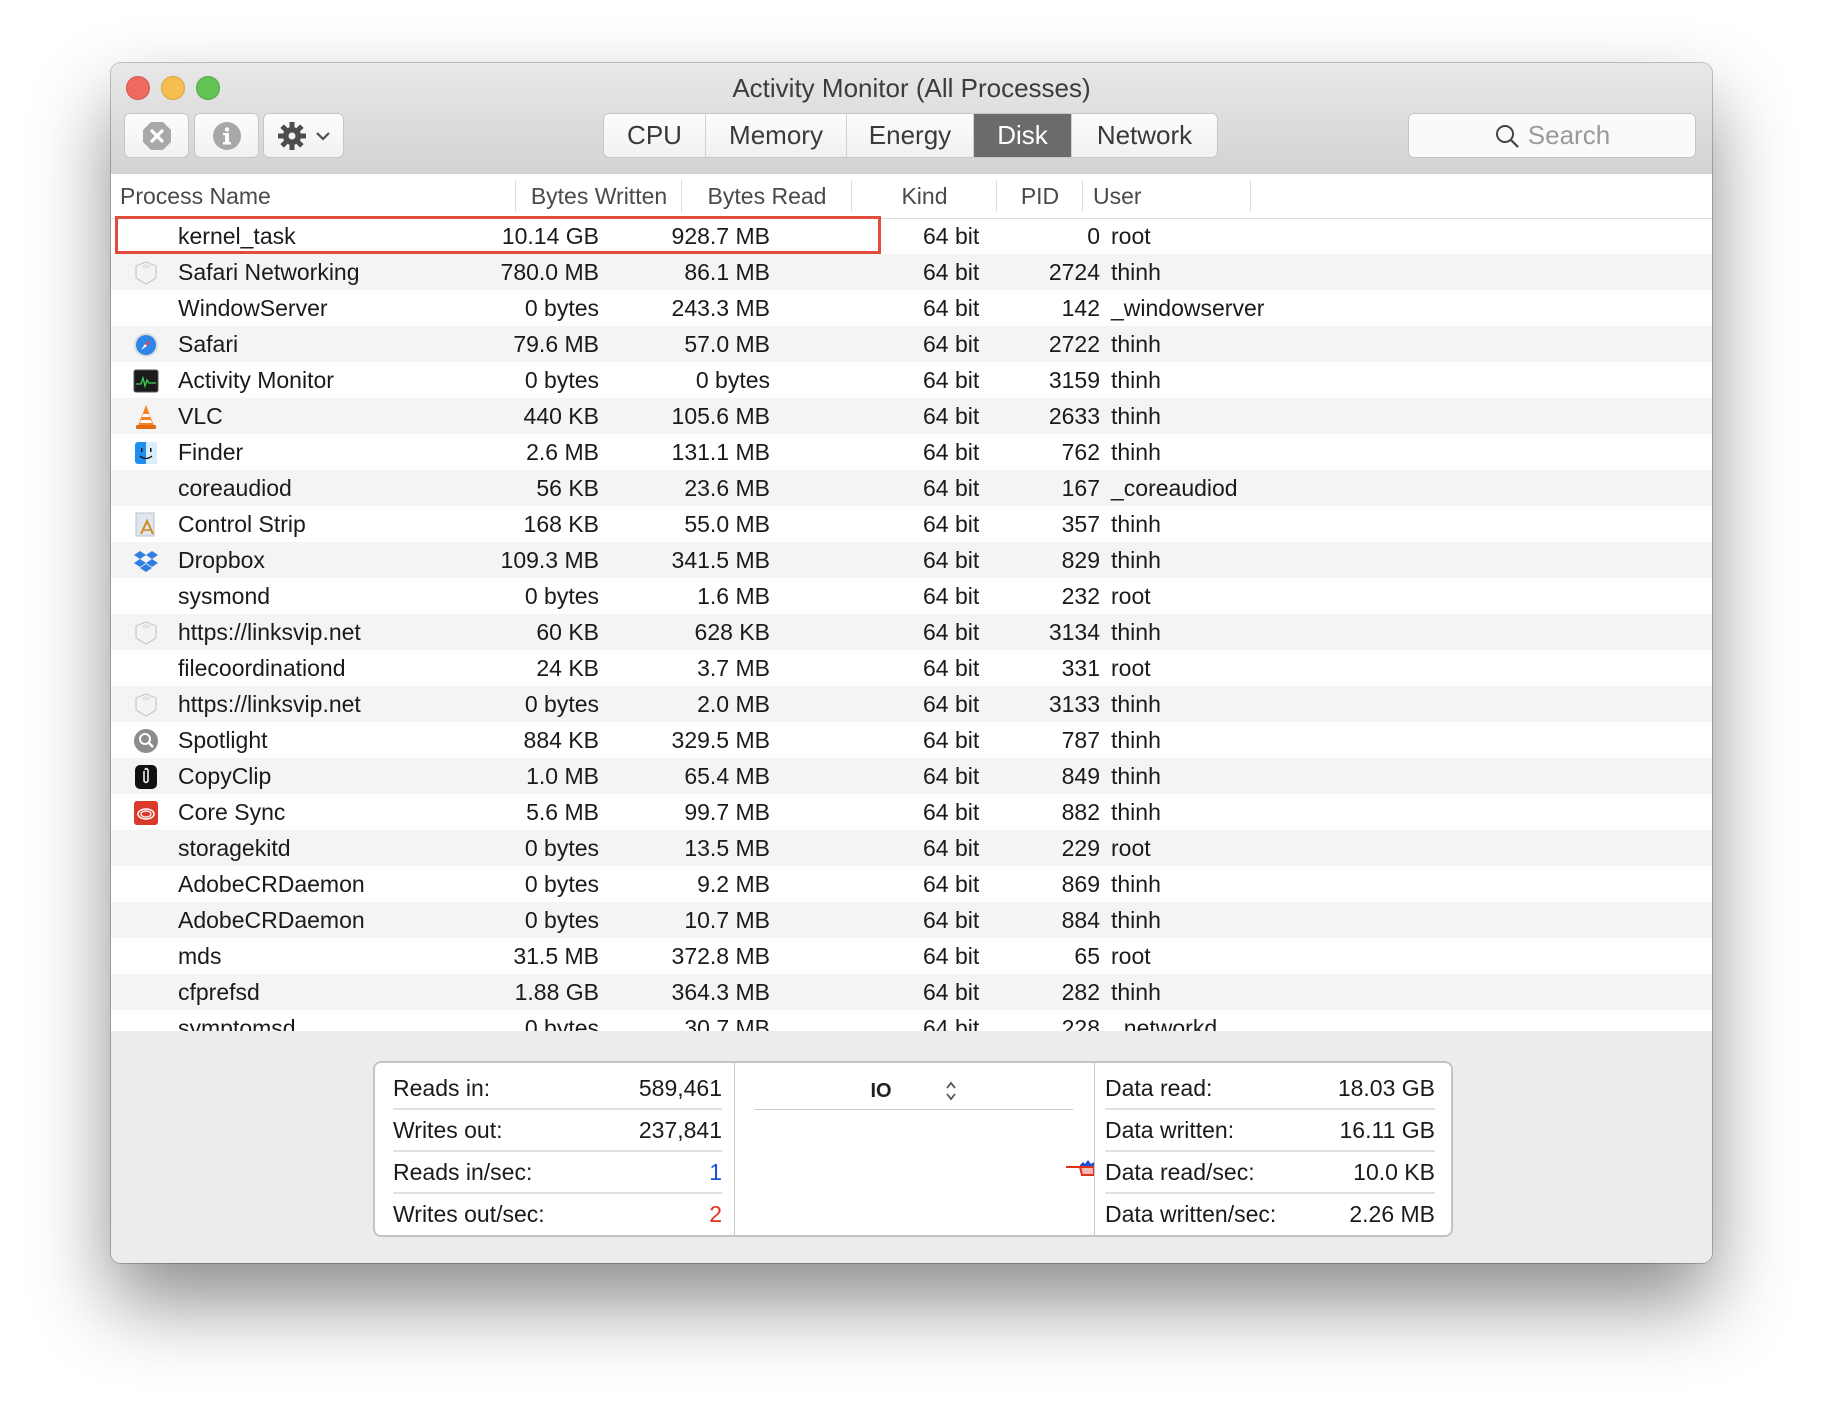 The height and width of the screenshot is (1424, 1824). I want to click on action-menu-button, so click(303, 135).